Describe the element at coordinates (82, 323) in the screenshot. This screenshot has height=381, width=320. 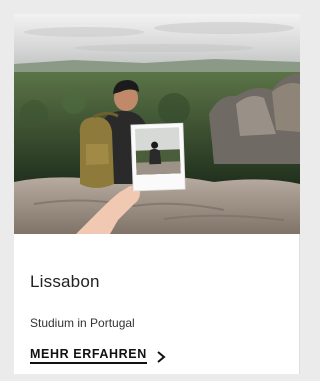
I see `card-subtitle: Studium in Portugal` at that location.